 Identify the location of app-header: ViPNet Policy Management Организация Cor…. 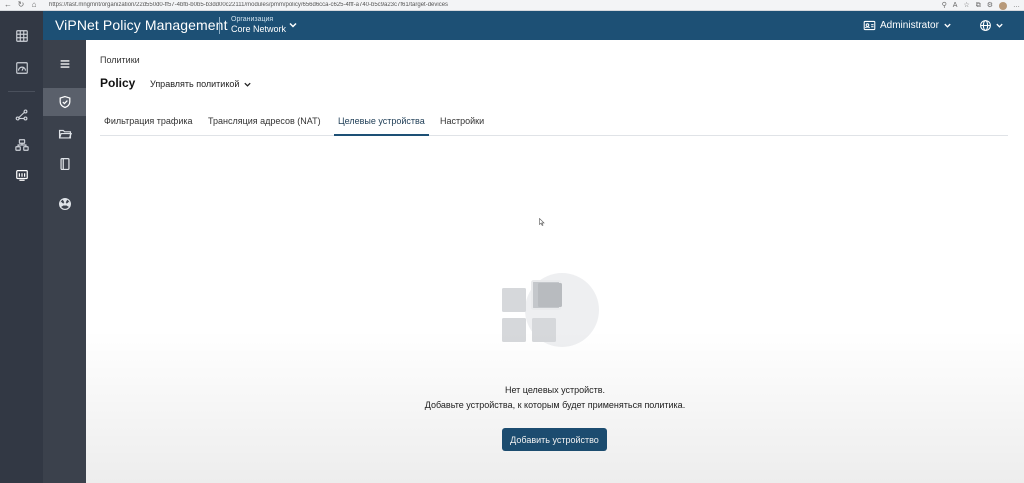
(533, 25).